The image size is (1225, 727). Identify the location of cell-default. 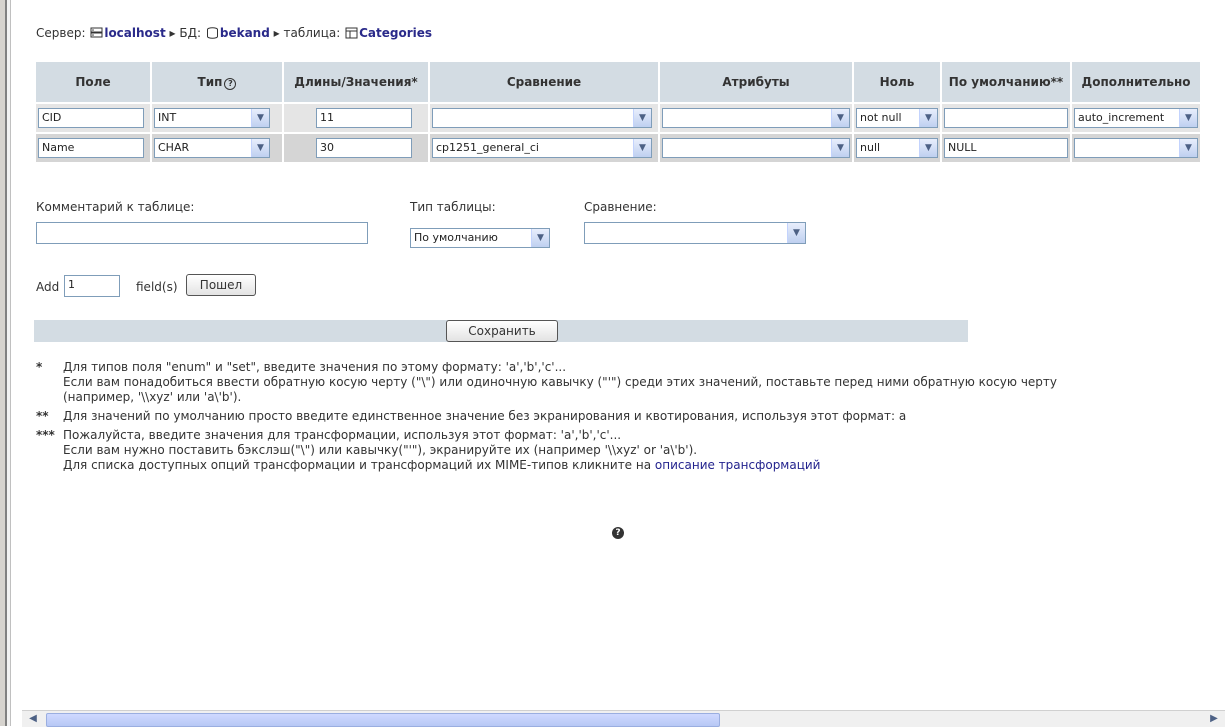
(1006, 118).